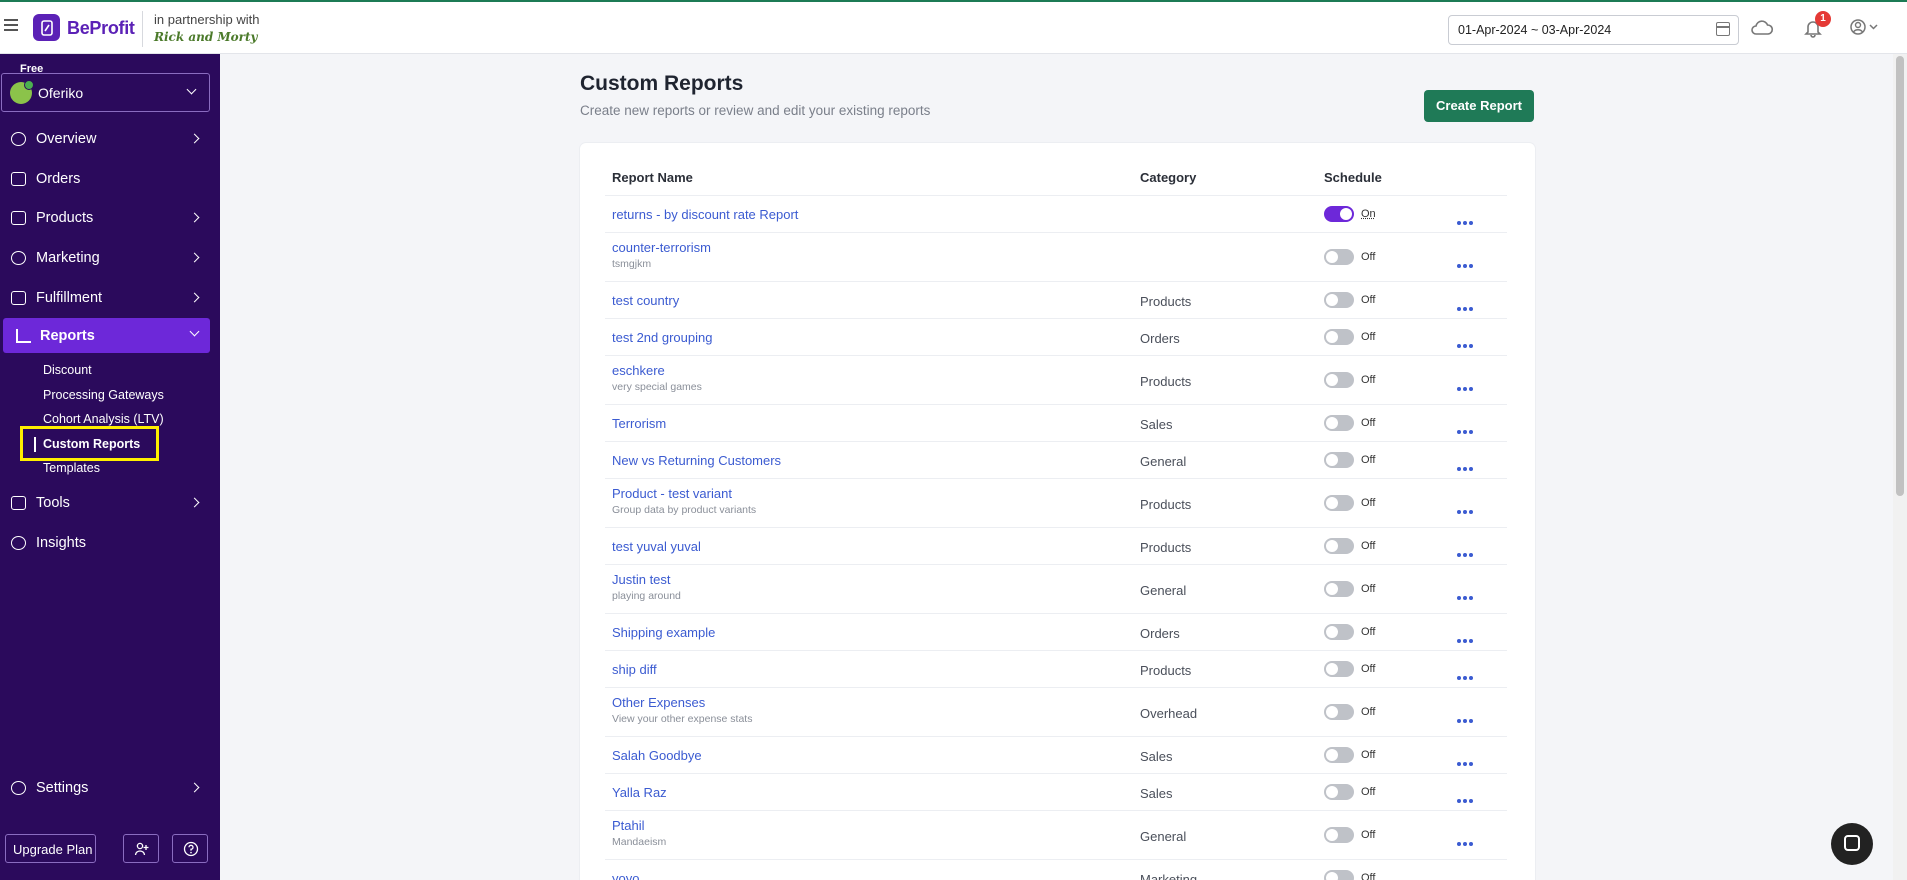  I want to click on add-user-button, so click(141, 848).